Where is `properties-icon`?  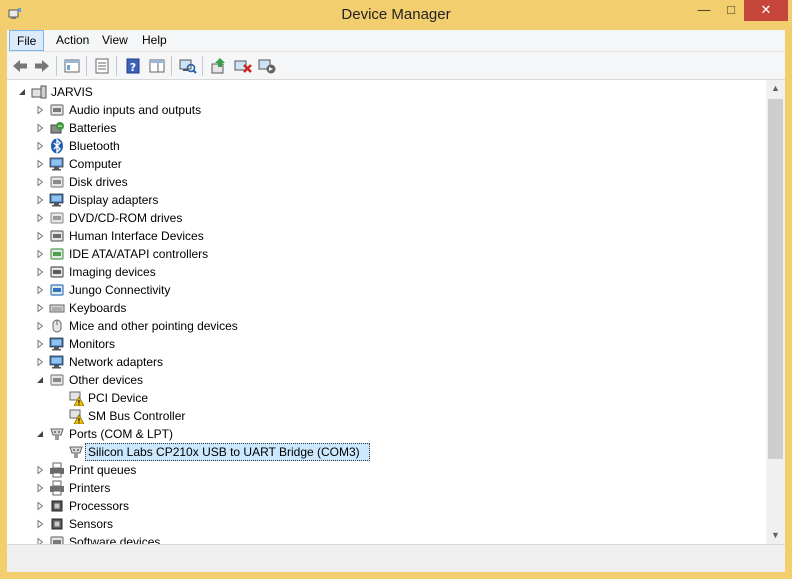 properties-icon is located at coordinates (102, 66).